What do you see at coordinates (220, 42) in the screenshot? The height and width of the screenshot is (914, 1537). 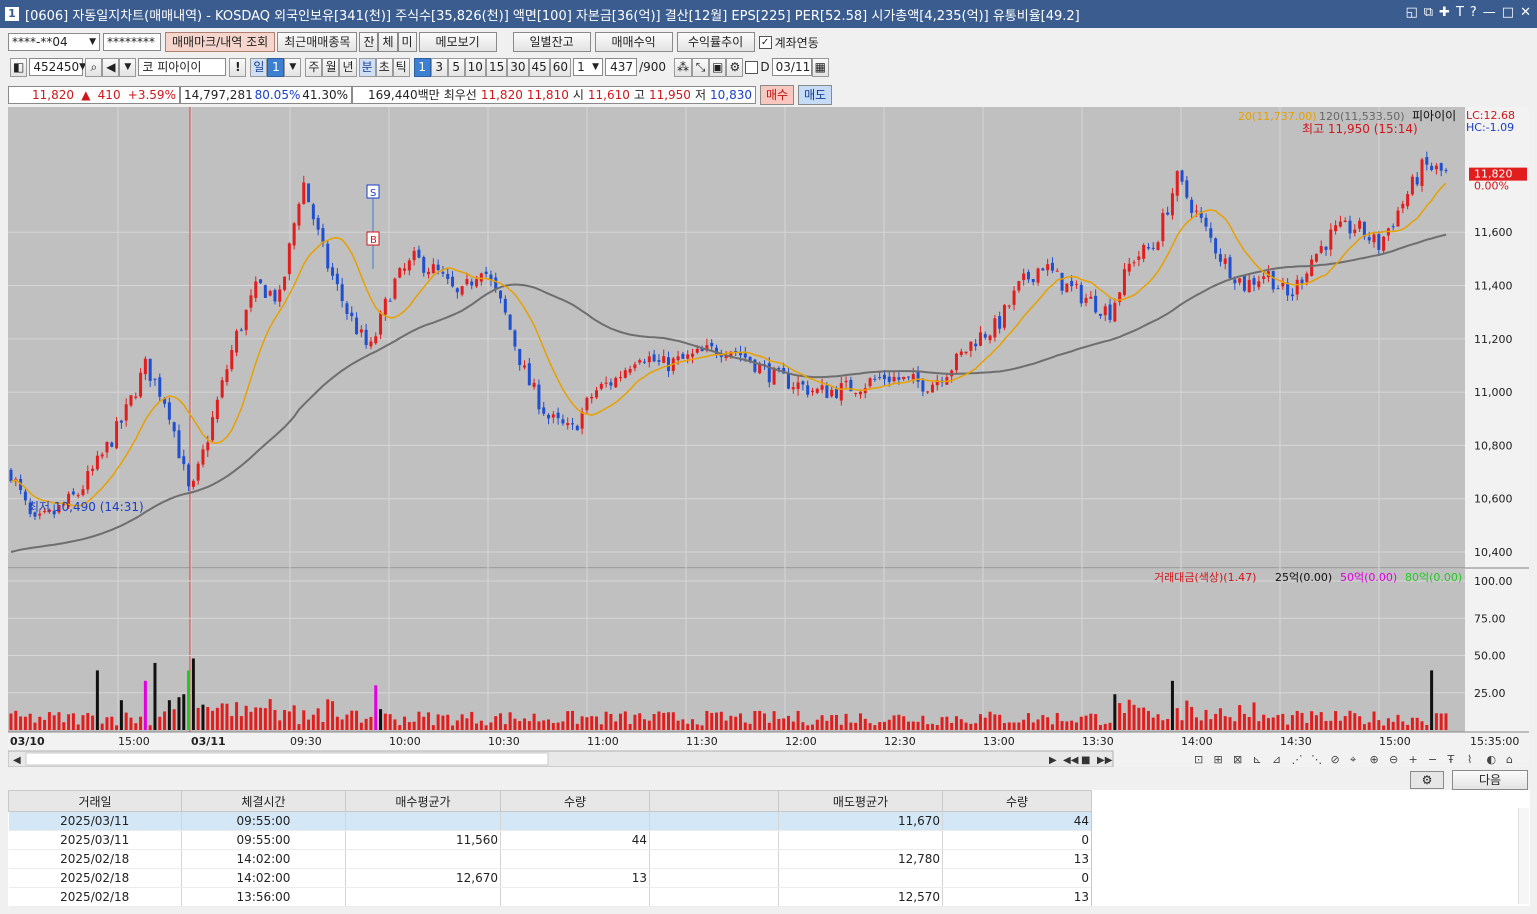 I see `trade-mark-query-button: 매매마크/내역 조회` at bounding box center [220, 42].